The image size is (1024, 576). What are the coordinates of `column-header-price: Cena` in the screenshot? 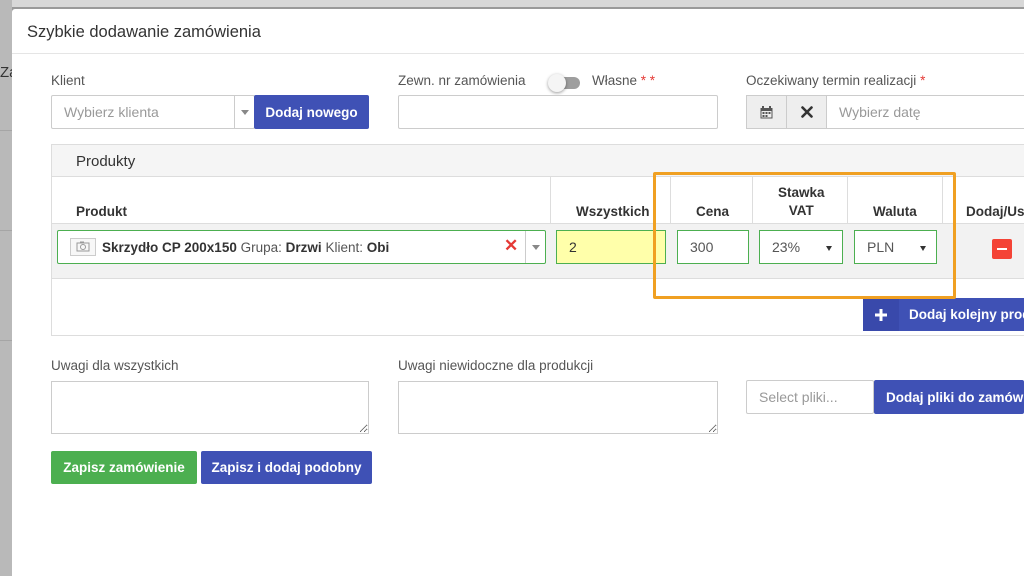 It's located at (713, 211).